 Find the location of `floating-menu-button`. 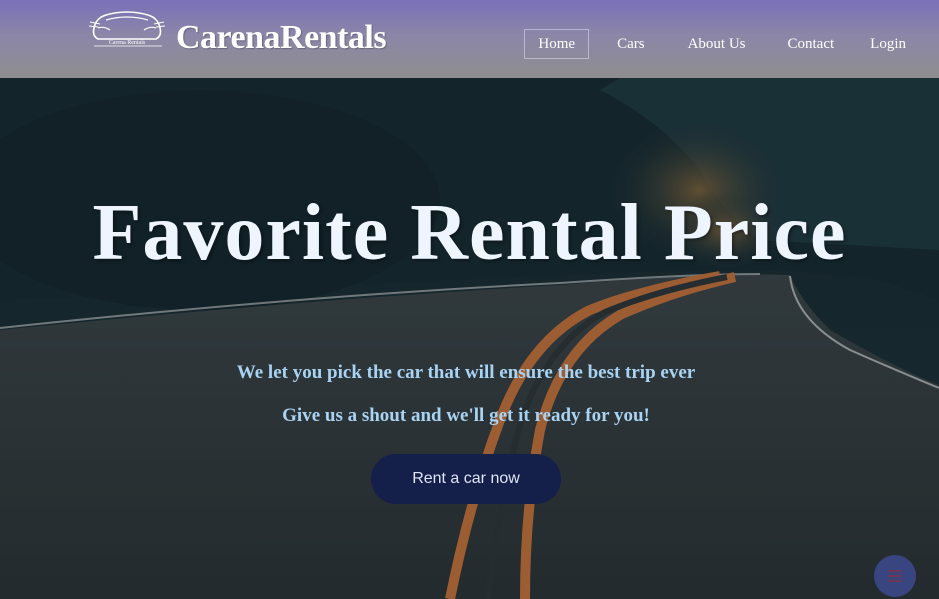

floating-menu-button is located at coordinates (895, 576).